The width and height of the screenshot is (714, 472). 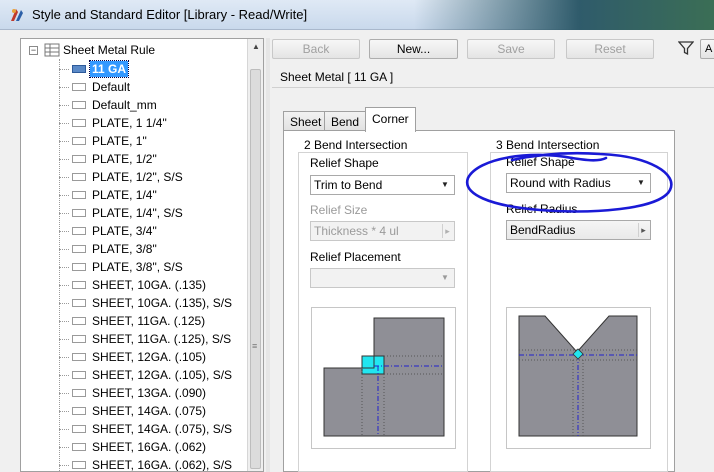 What do you see at coordinates (578, 230) in the screenshot?
I see `three-bend-relief-radius-field: BendRadius ▸` at bounding box center [578, 230].